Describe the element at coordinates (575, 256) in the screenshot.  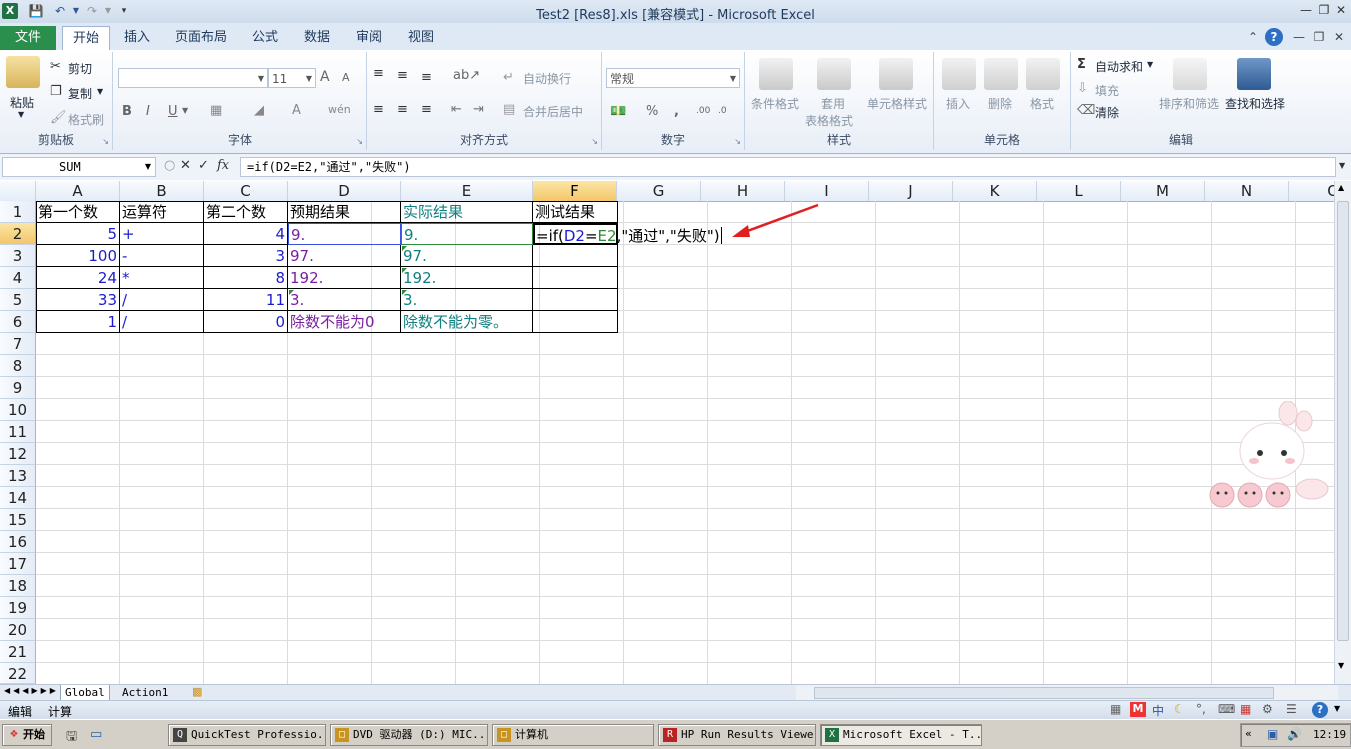
I see `cell-f3` at that location.